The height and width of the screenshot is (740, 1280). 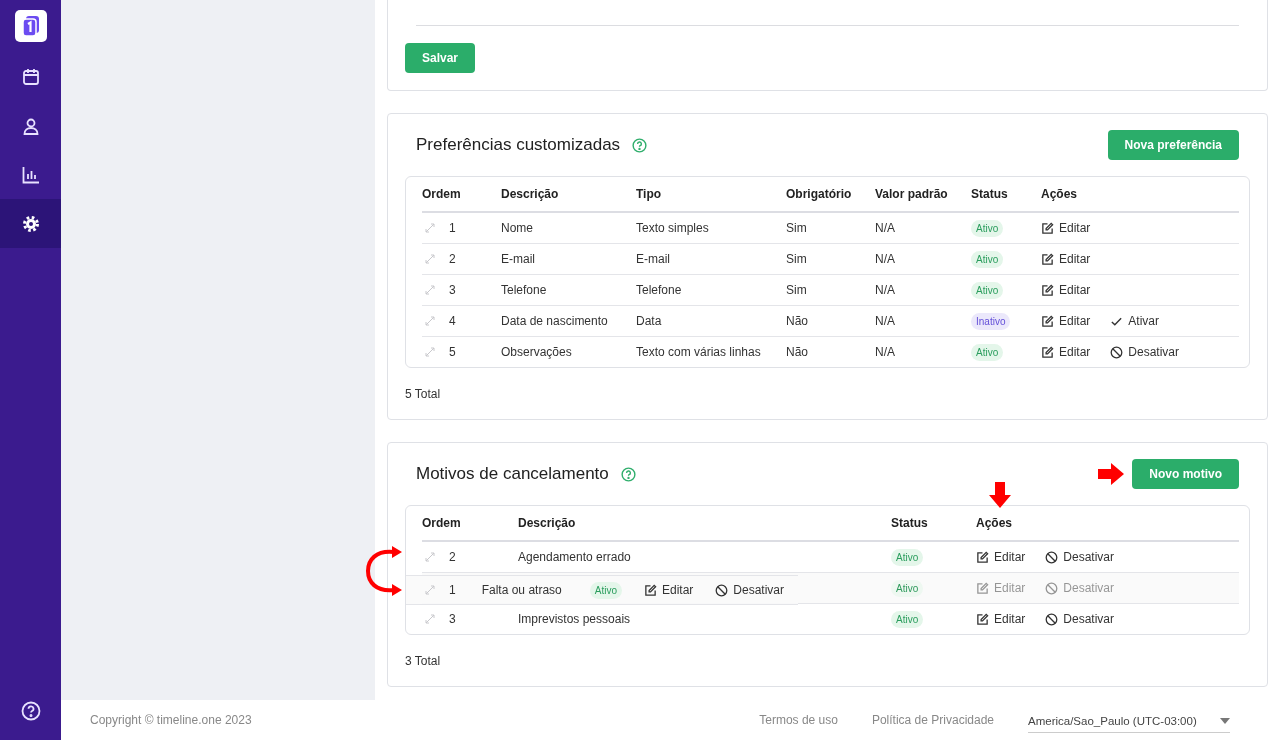 I want to click on column-header: Tipo, so click(x=649, y=194).